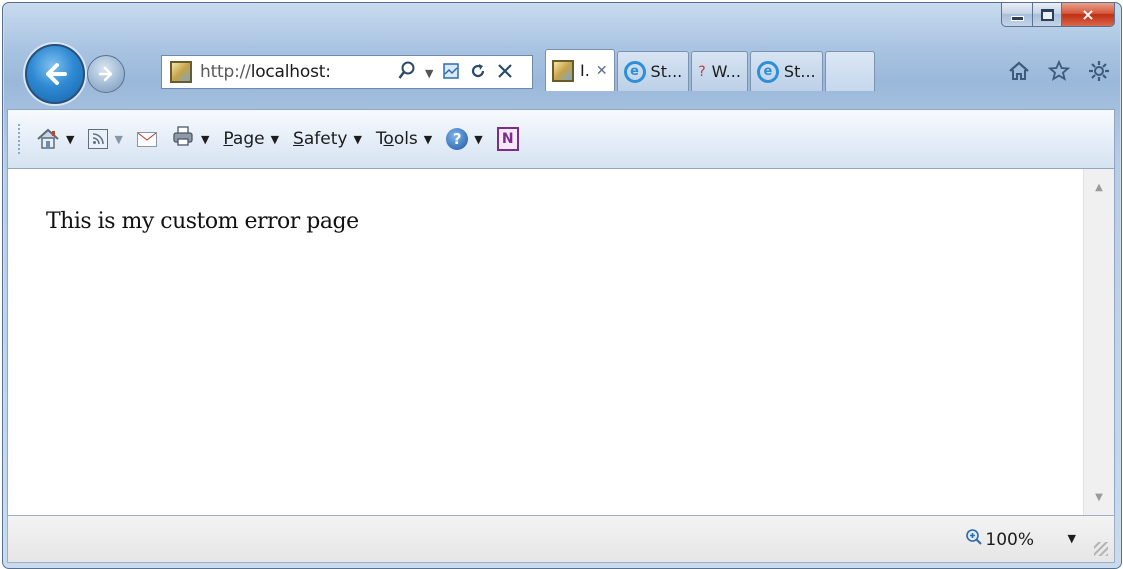 This screenshot has width=1123, height=569. I want to click on back-button, so click(55, 74).